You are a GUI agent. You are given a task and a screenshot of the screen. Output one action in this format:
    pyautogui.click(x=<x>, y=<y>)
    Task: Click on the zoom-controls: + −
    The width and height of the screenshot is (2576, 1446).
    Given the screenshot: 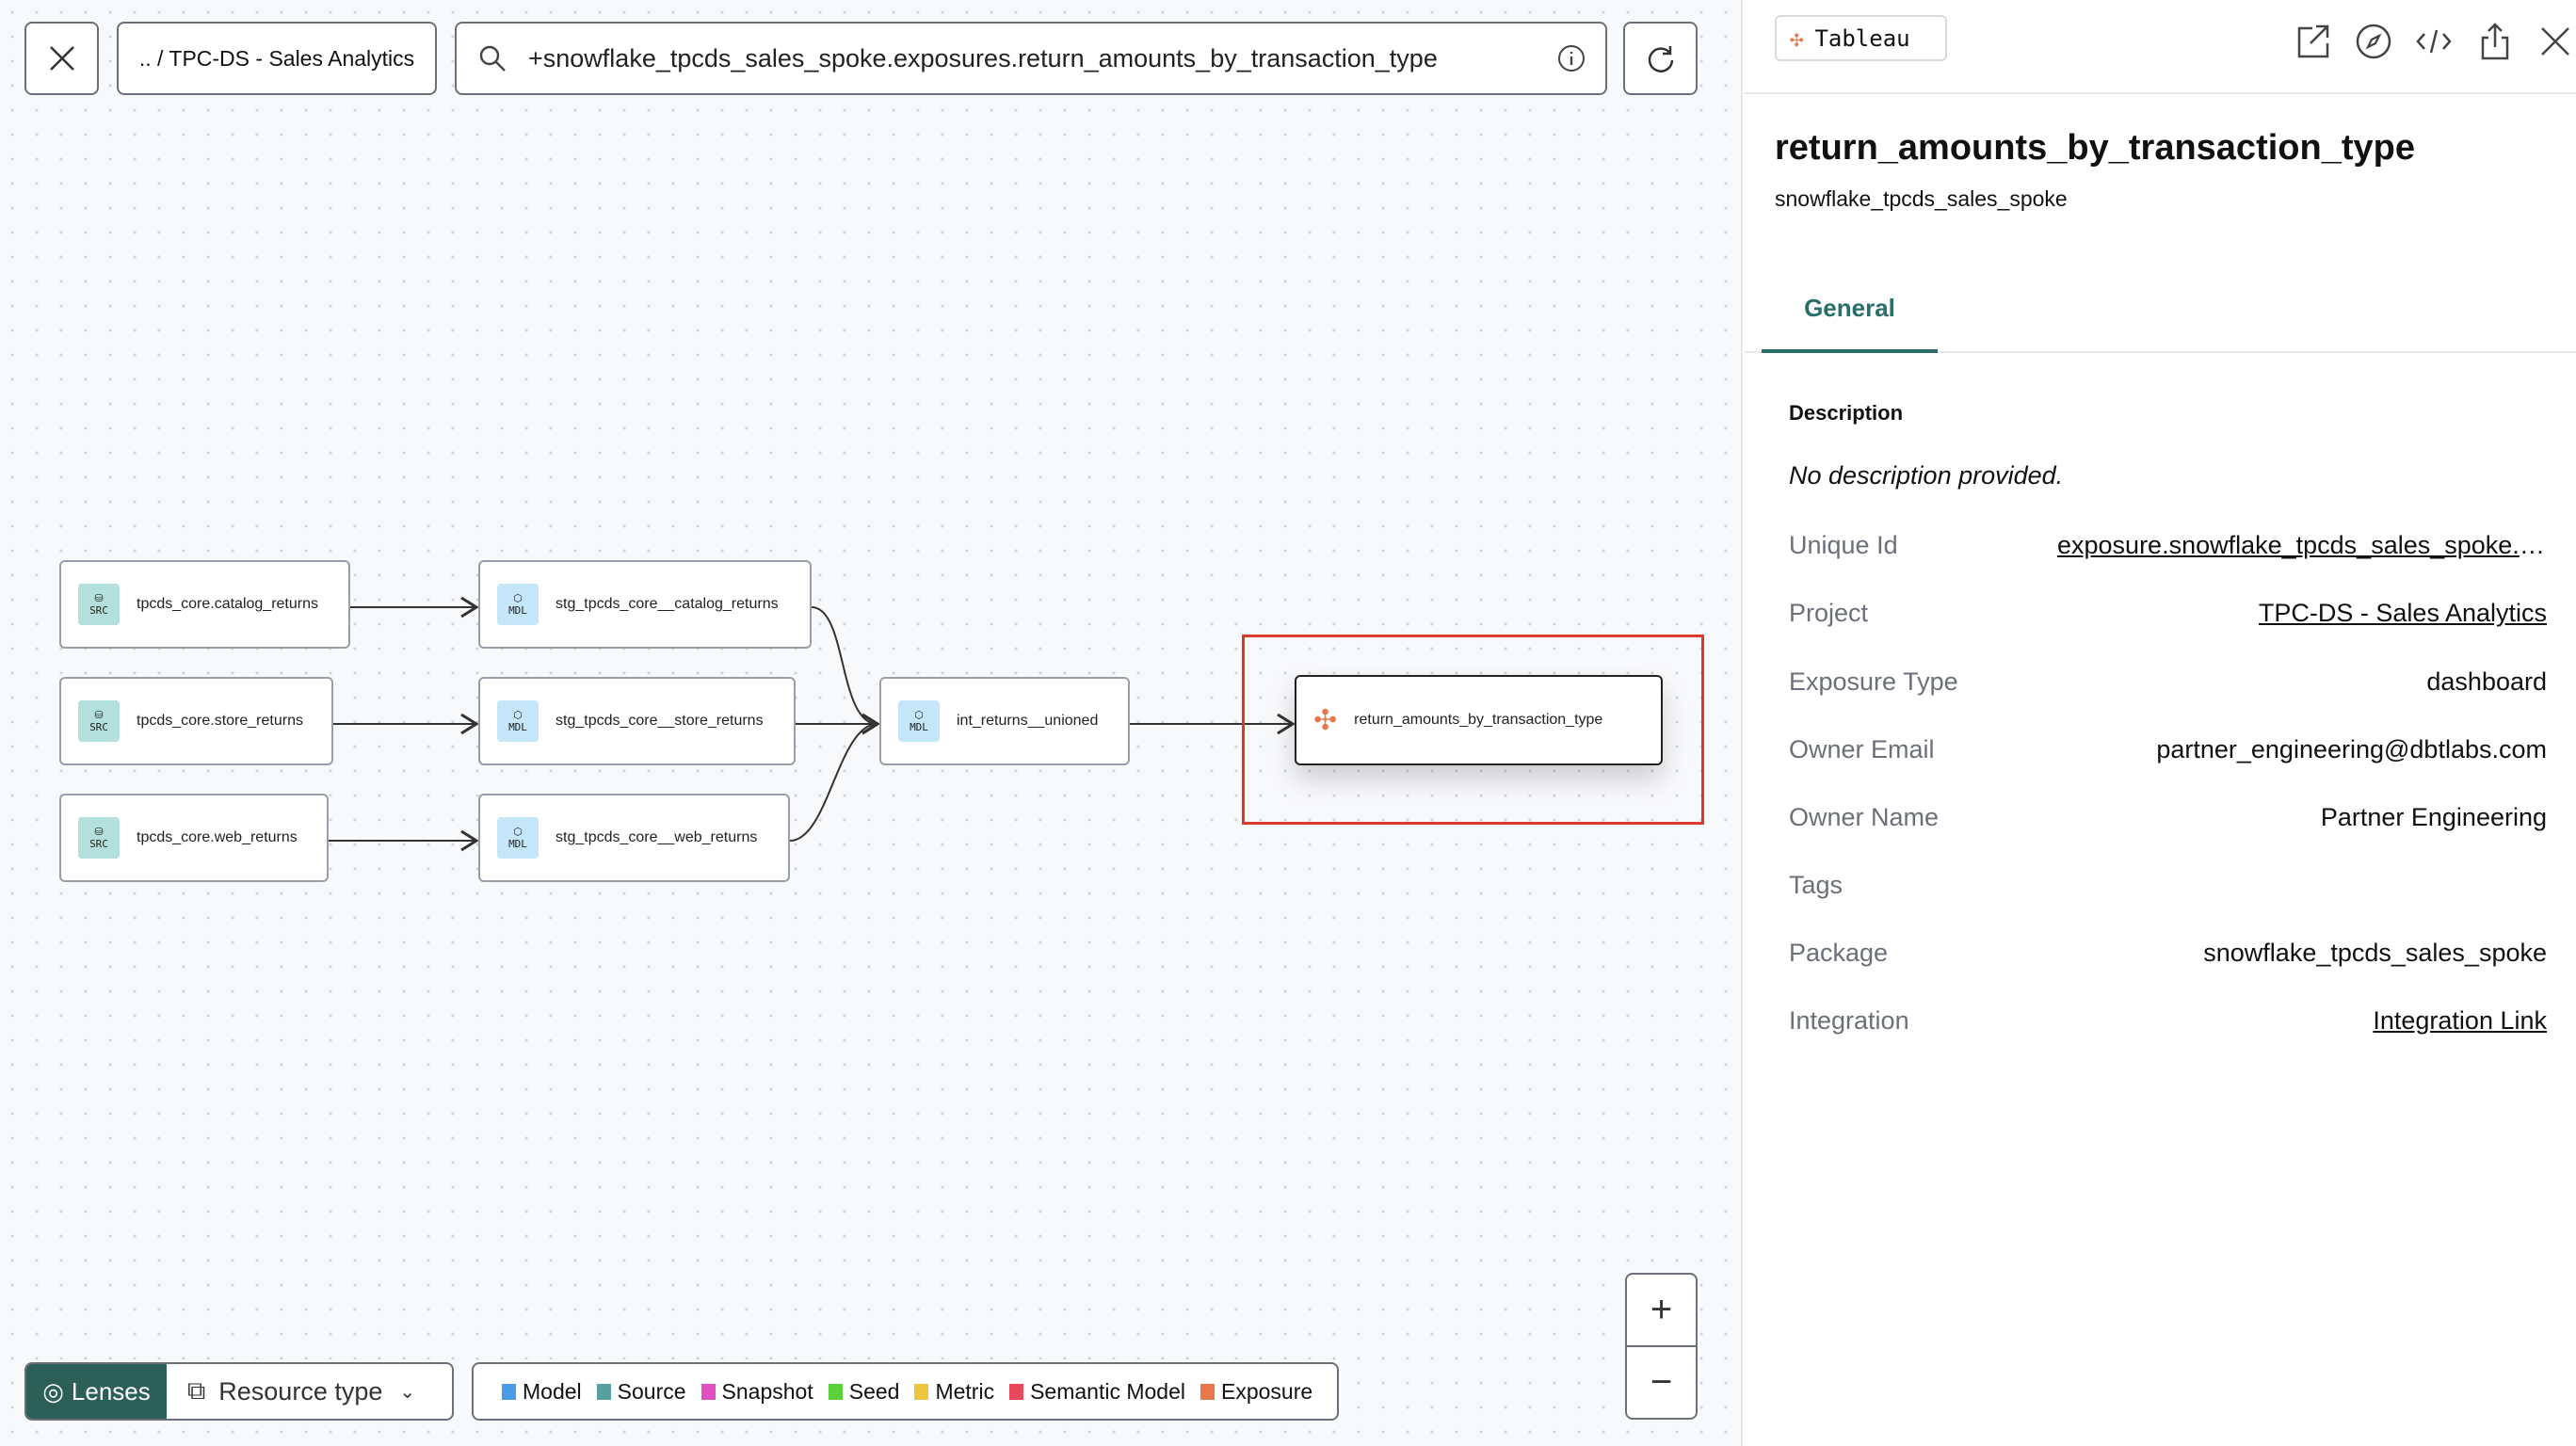 What is the action you would take?
    pyautogui.click(x=1661, y=1346)
    